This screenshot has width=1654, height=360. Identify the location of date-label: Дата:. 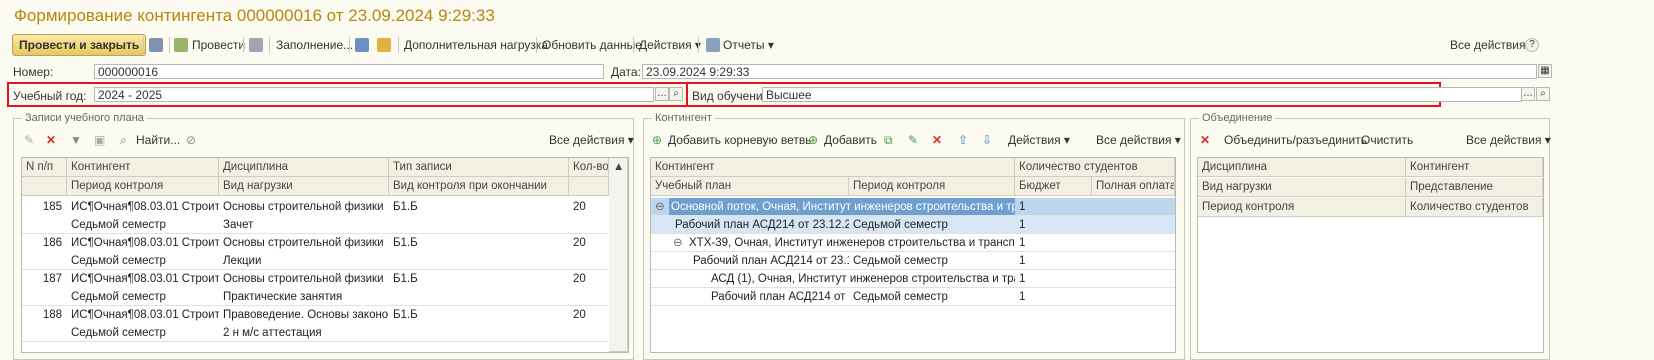
(626, 72).